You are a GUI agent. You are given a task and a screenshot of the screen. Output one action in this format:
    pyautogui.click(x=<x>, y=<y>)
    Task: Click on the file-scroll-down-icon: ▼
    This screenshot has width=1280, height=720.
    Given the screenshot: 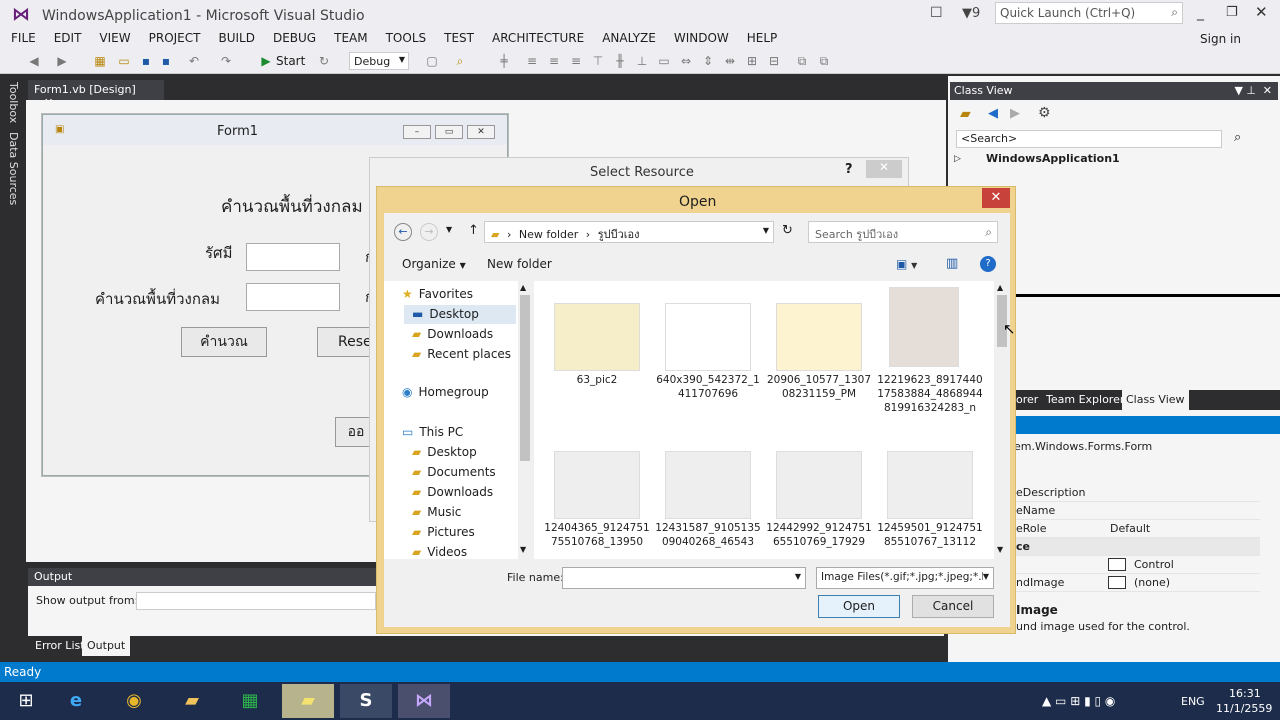 What is the action you would take?
    pyautogui.click(x=1000, y=549)
    